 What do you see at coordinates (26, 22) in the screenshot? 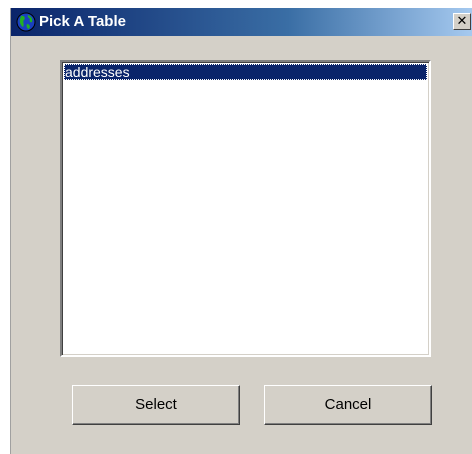
I see `globe-icon` at bounding box center [26, 22].